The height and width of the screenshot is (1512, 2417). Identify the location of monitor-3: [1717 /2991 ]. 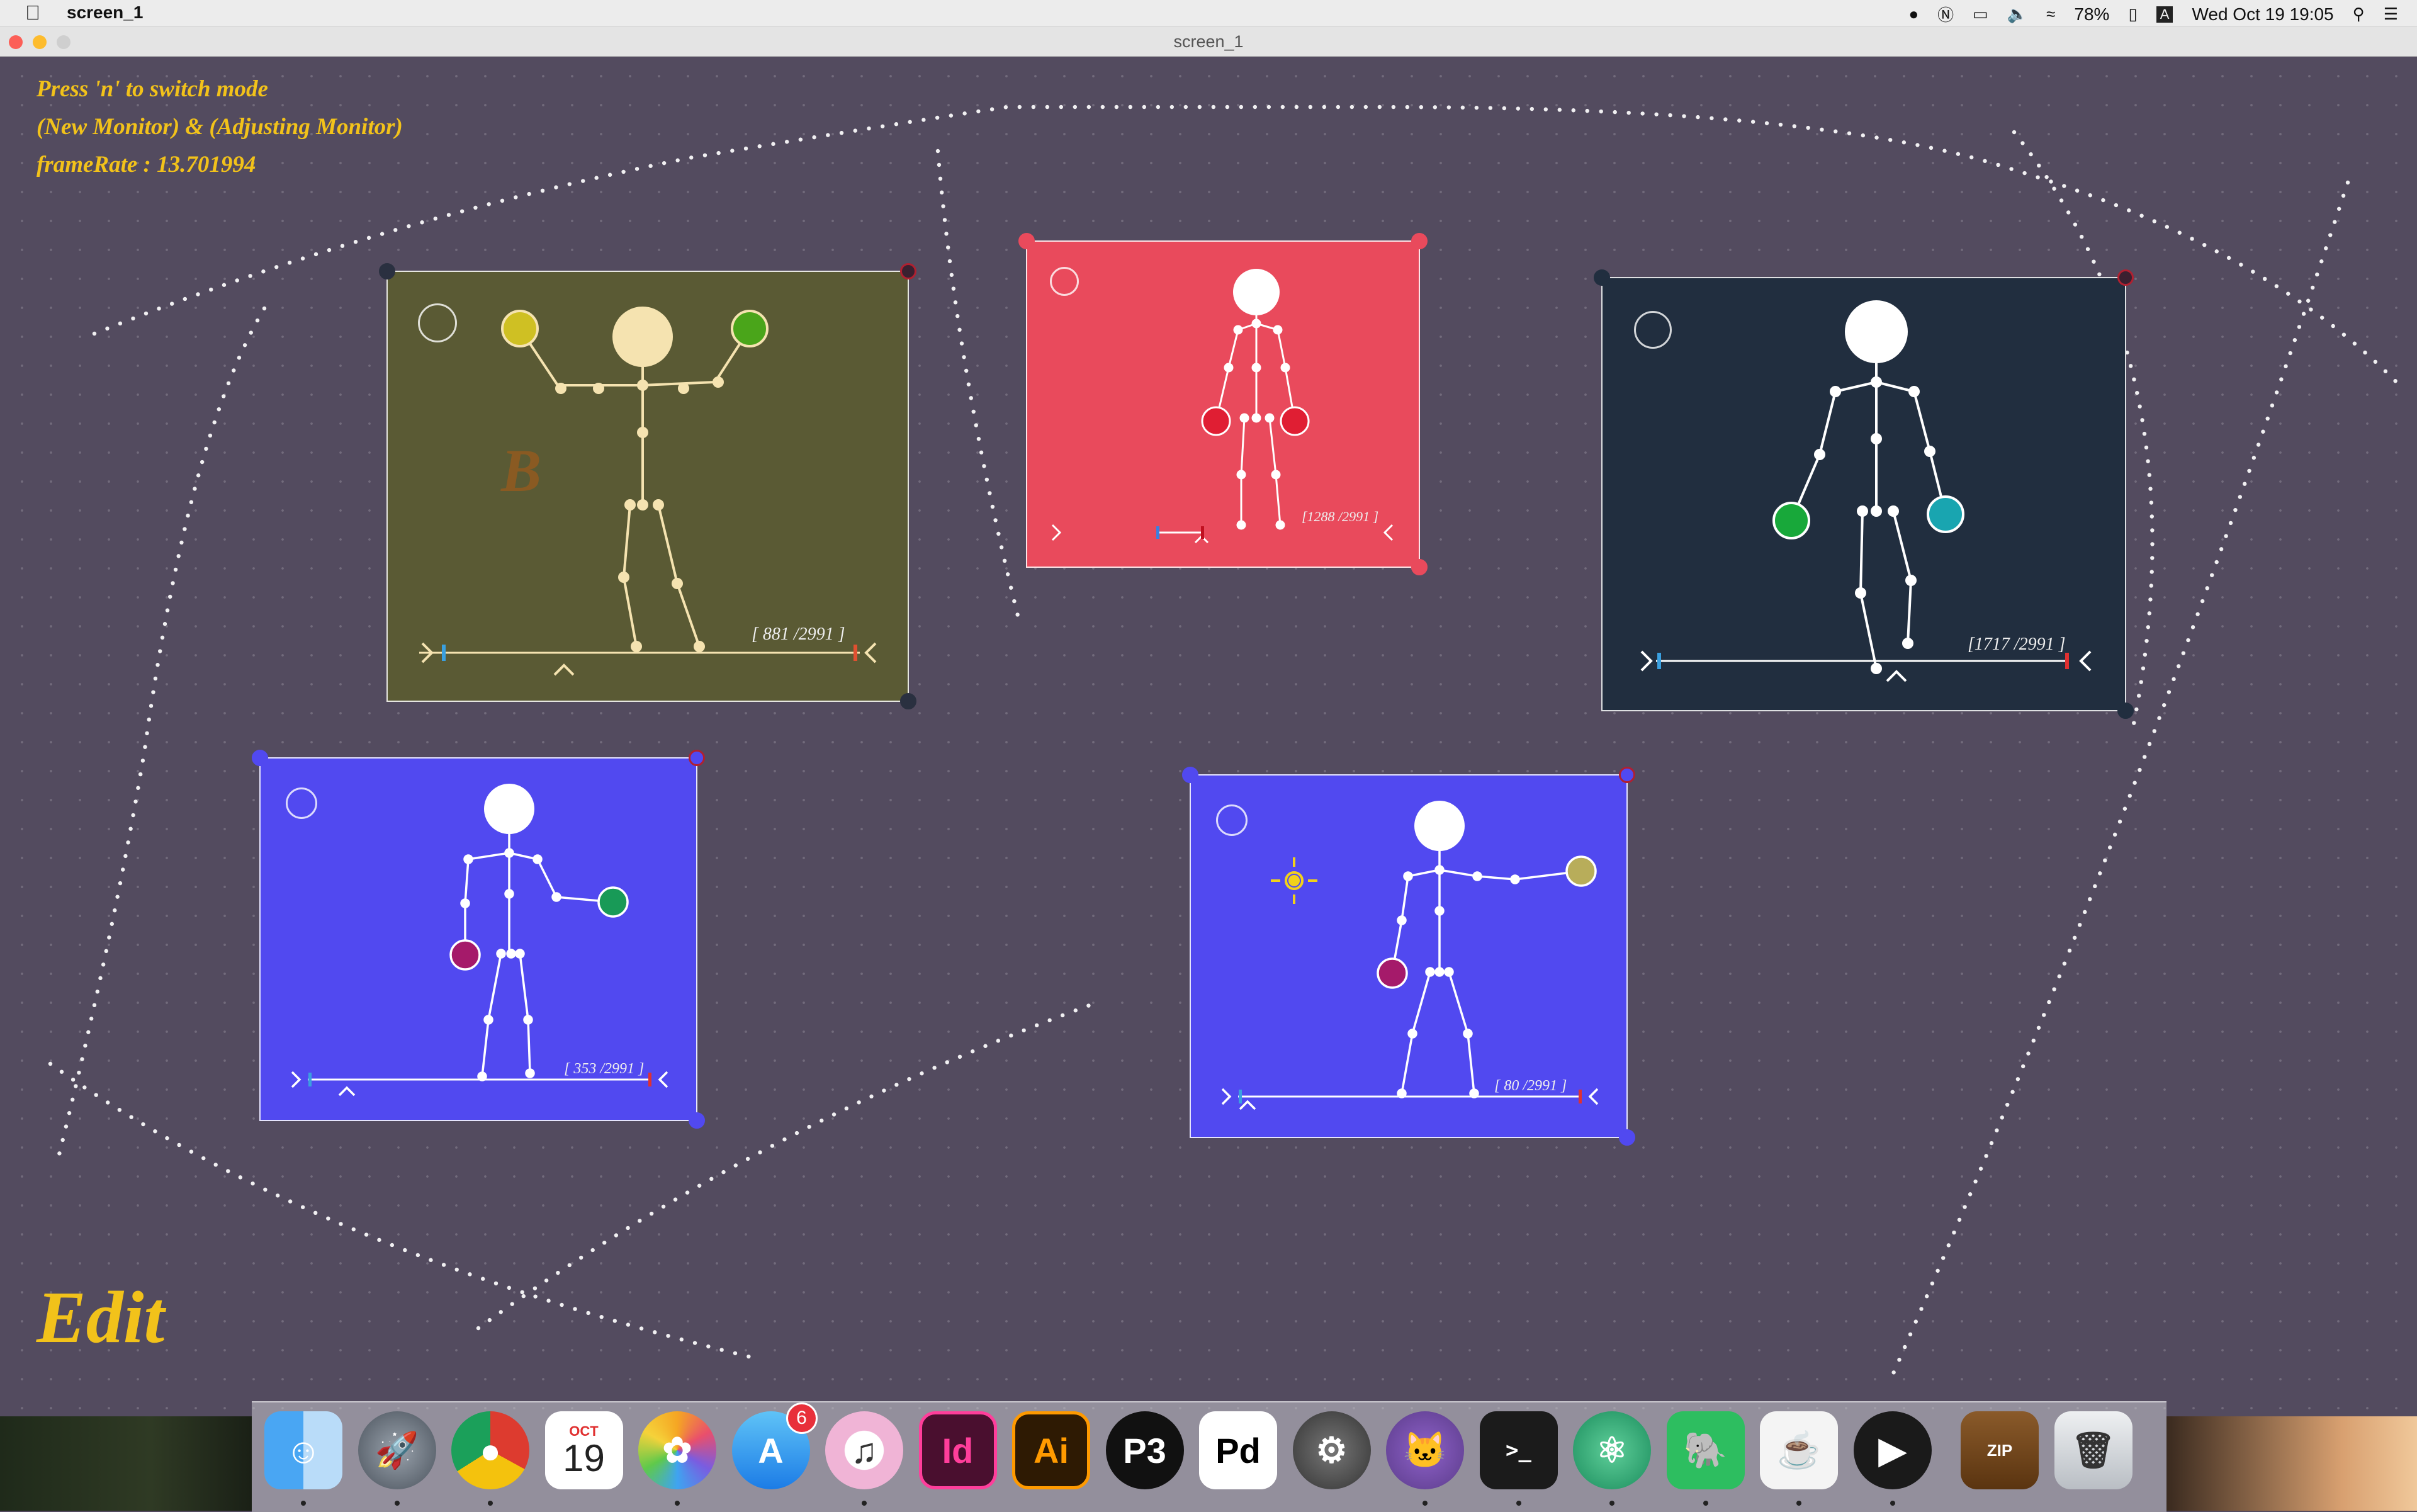
(1864, 494).